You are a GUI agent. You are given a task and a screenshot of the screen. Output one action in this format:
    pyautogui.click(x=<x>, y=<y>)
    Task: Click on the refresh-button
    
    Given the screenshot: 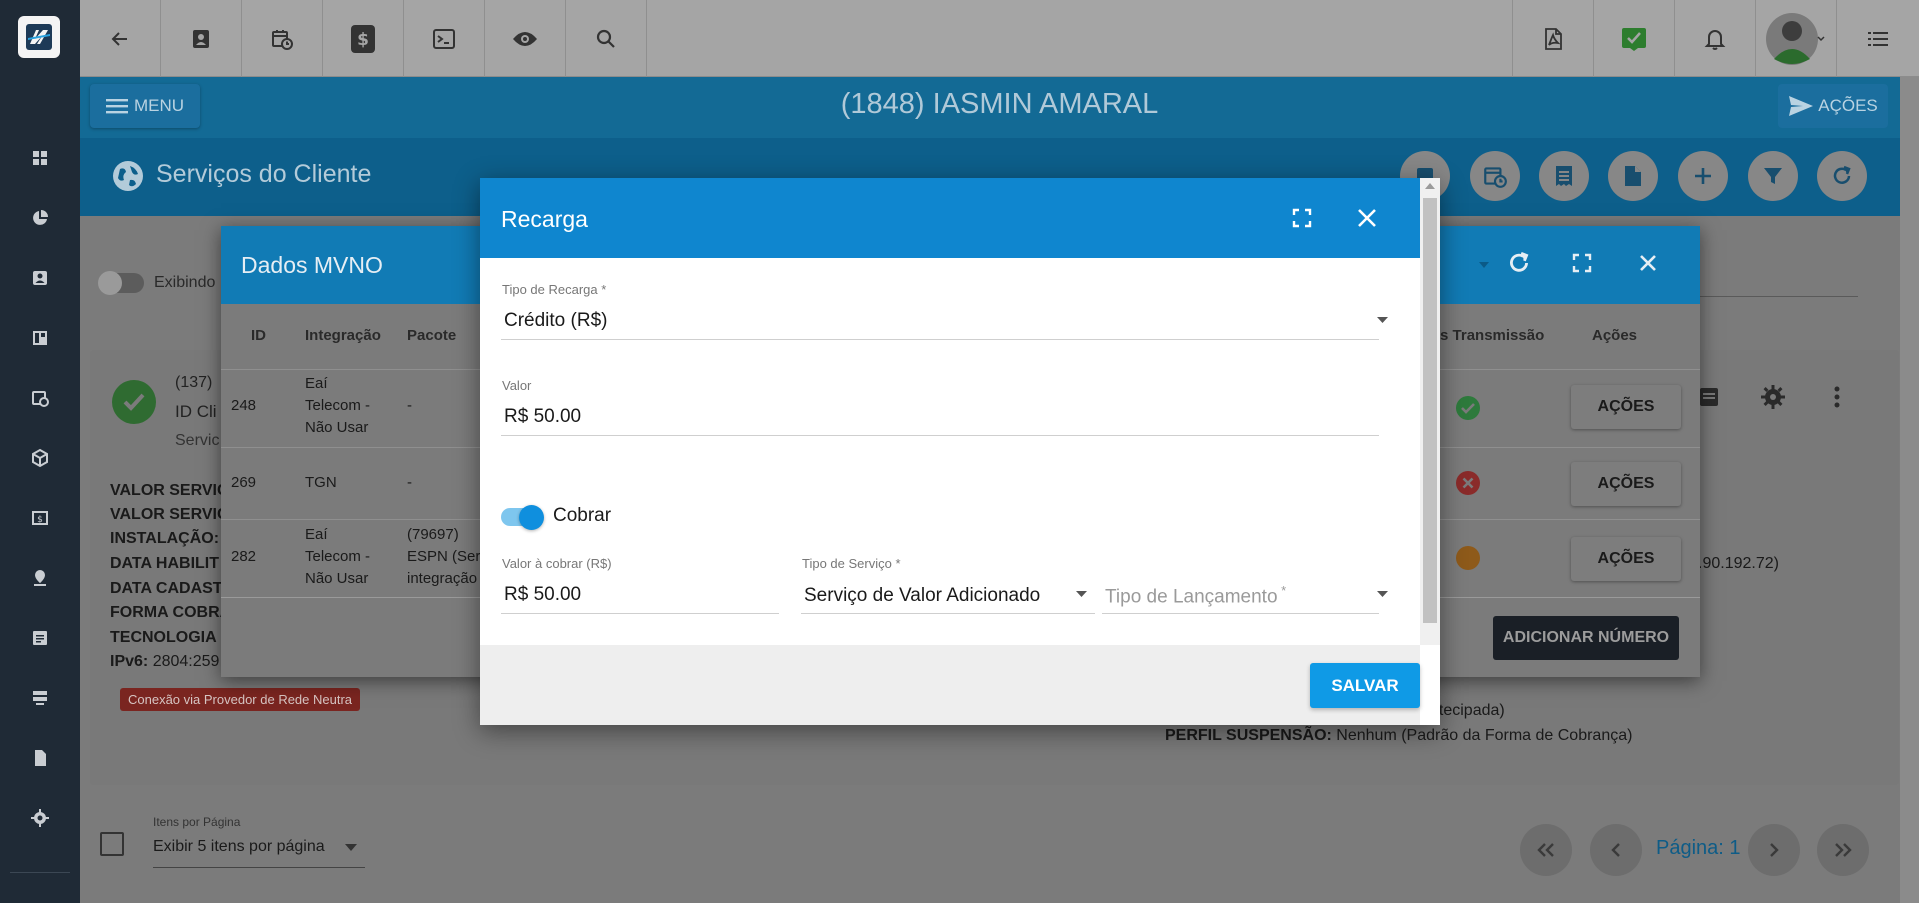 What is the action you would take?
    pyautogui.click(x=1842, y=176)
    